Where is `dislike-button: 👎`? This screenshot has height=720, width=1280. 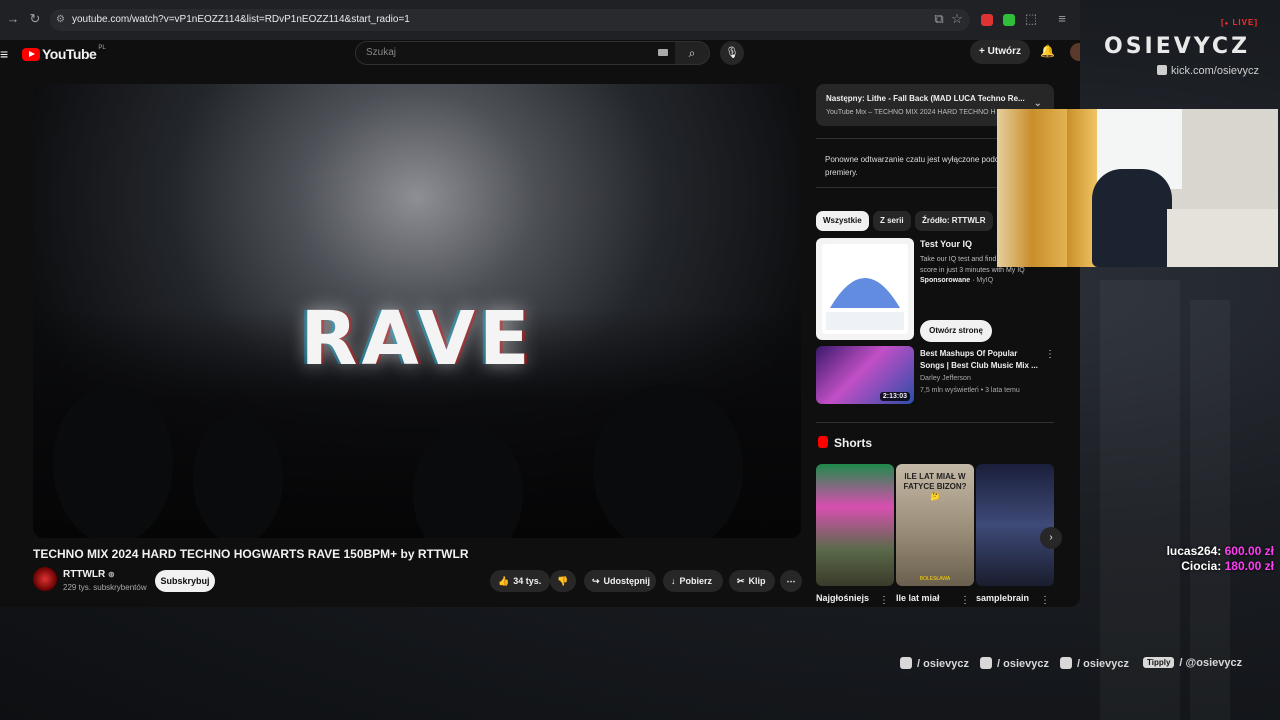 dislike-button: 👎 is located at coordinates (563, 581).